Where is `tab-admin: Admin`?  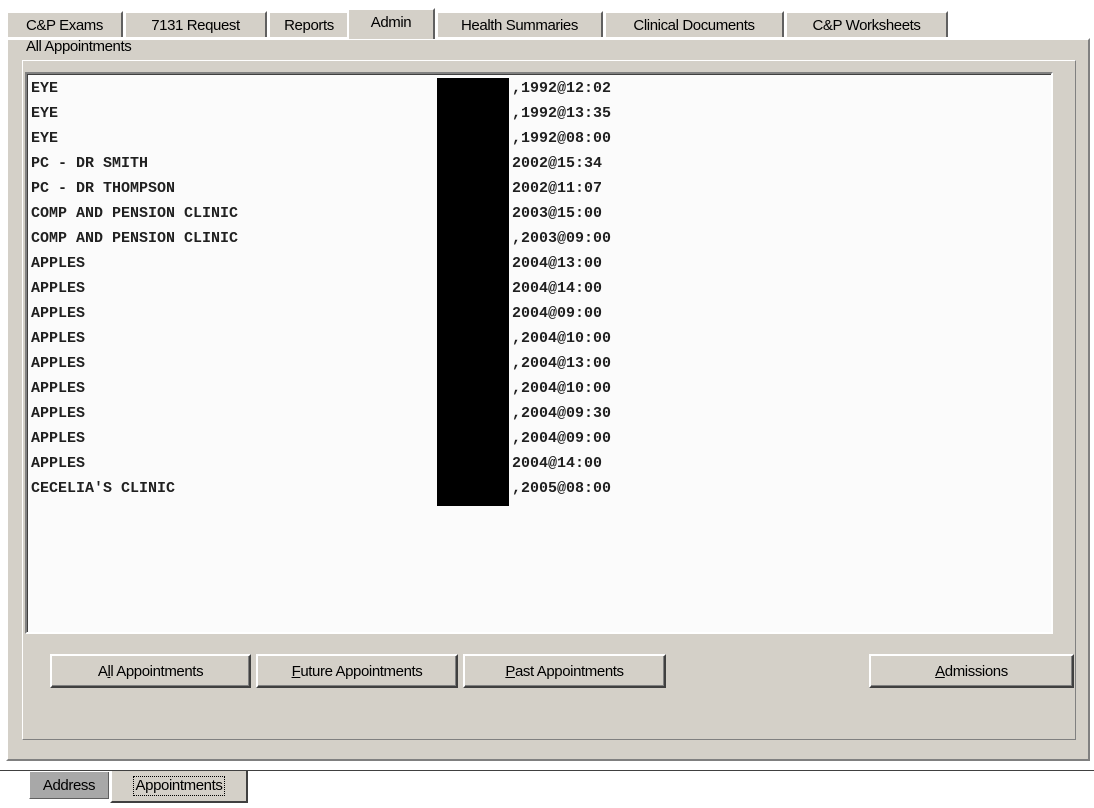 tab-admin: Admin is located at coordinates (391, 23).